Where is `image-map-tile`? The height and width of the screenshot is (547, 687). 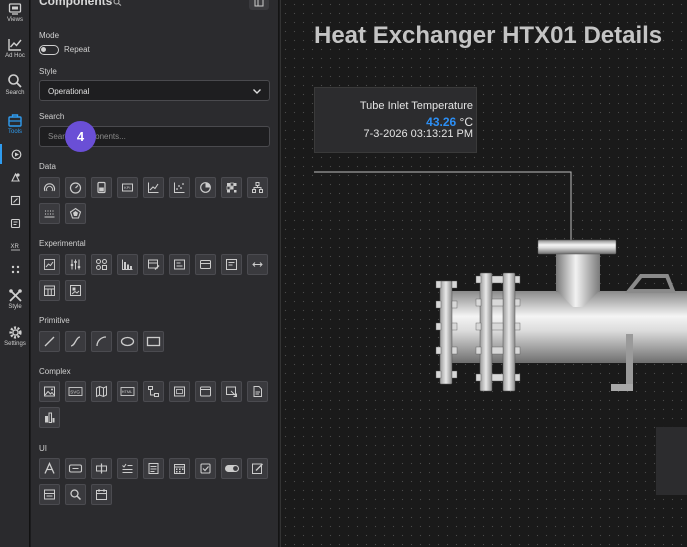 image-map-tile is located at coordinates (75, 290).